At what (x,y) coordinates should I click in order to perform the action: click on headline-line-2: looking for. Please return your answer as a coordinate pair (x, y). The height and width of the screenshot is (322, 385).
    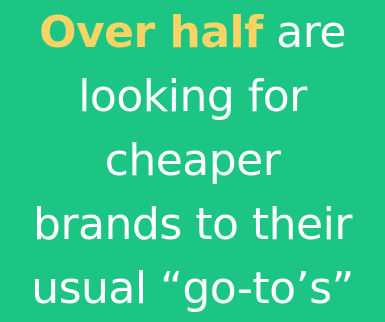
    Looking at the image, I should click on (192, 96).